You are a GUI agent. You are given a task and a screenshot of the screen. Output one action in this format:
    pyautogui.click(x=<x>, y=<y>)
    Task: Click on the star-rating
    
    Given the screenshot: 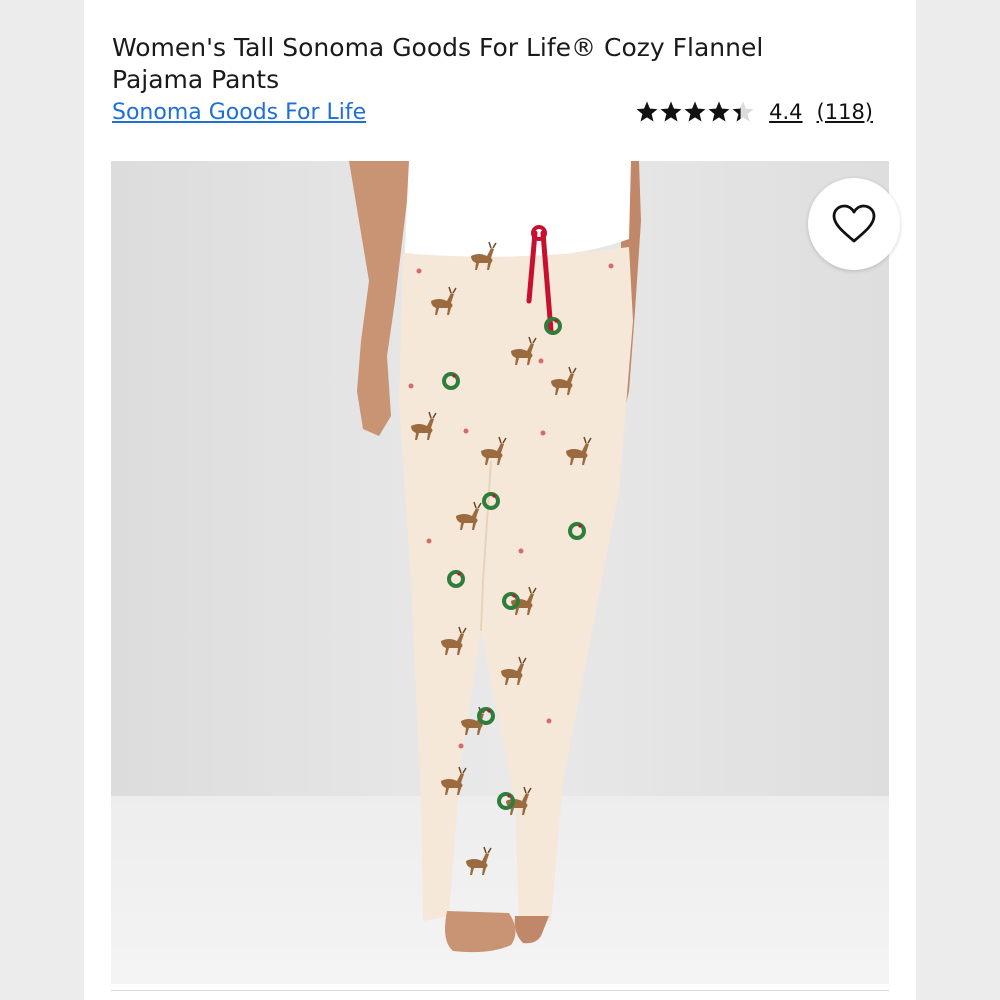 What is the action you would take?
    pyautogui.click(x=695, y=112)
    